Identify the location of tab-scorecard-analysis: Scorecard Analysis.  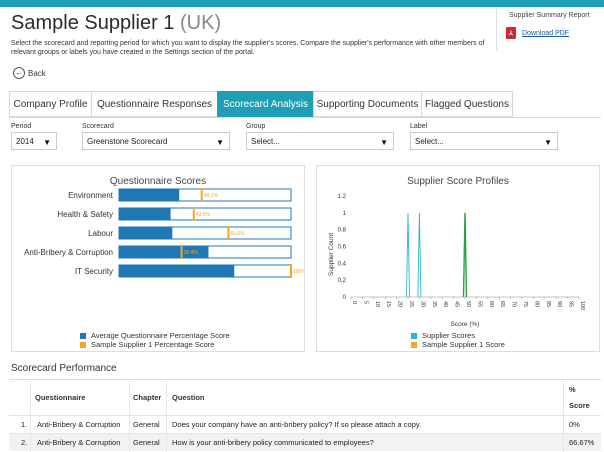
(265, 104).